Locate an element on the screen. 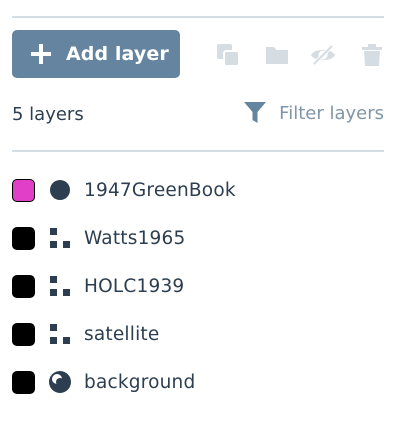 The width and height of the screenshot is (402, 432). filter-layers-button: Filter layers is located at coordinates (313, 113).